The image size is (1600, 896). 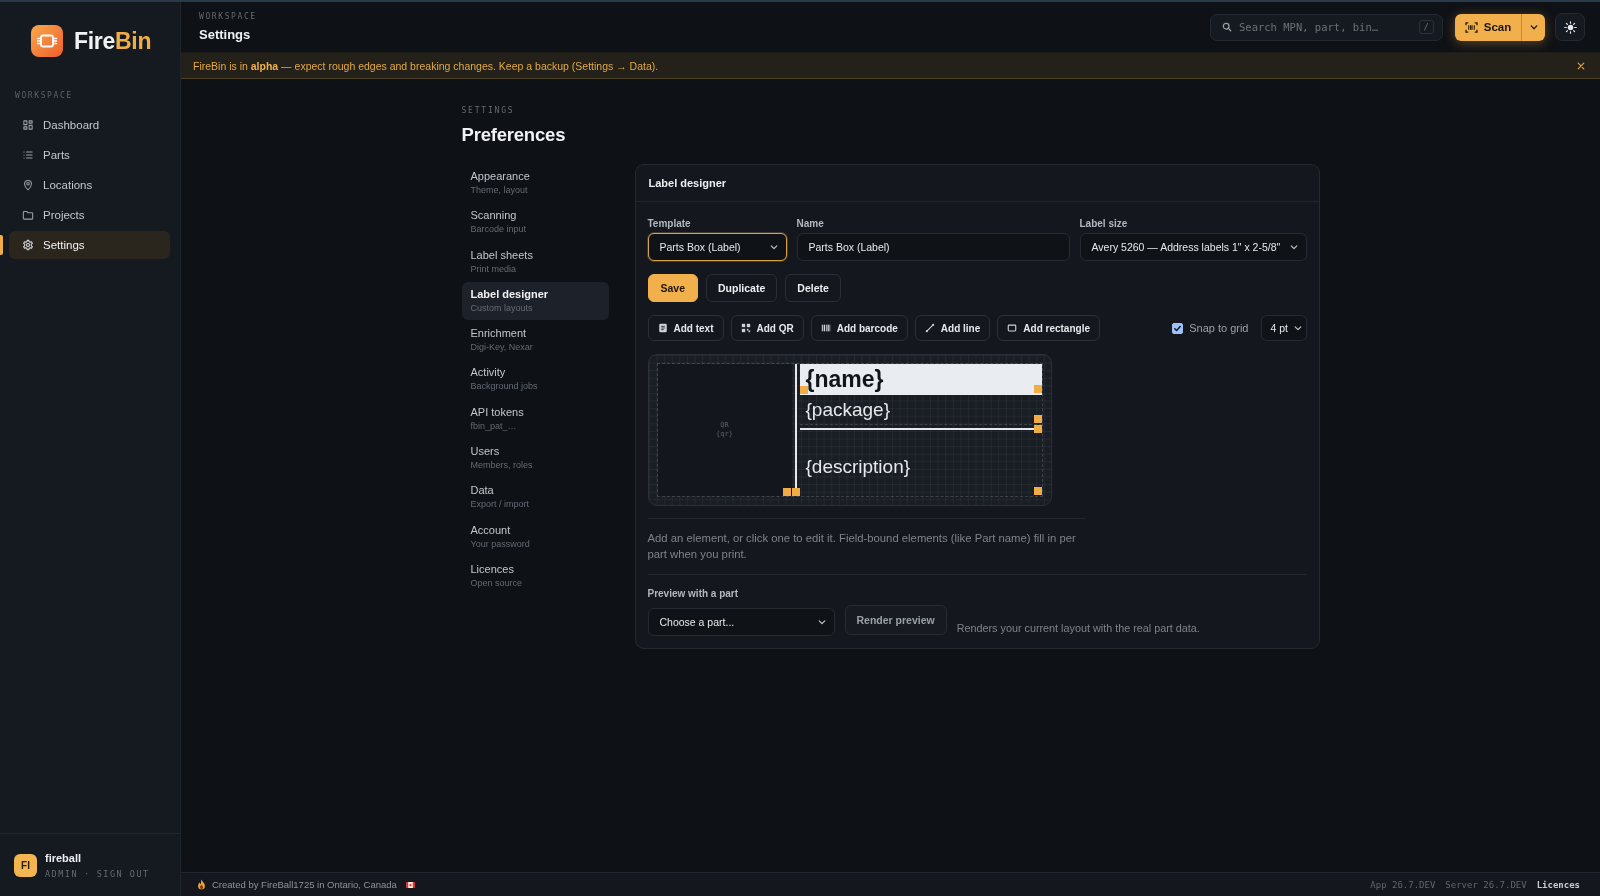 What do you see at coordinates (1403, 884) in the screenshot?
I see `version-text: App 26.7.DEV` at bounding box center [1403, 884].